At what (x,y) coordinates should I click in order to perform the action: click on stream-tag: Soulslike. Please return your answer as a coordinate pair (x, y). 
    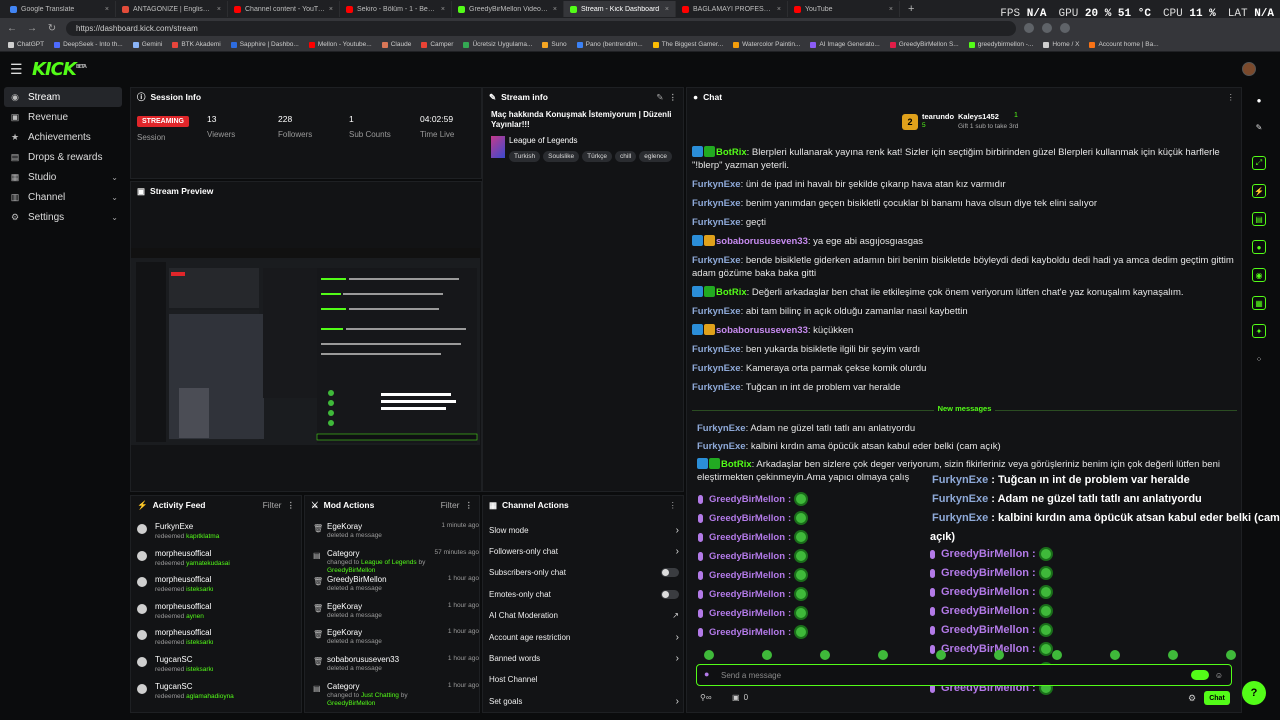
    Looking at the image, I should click on (561, 156).